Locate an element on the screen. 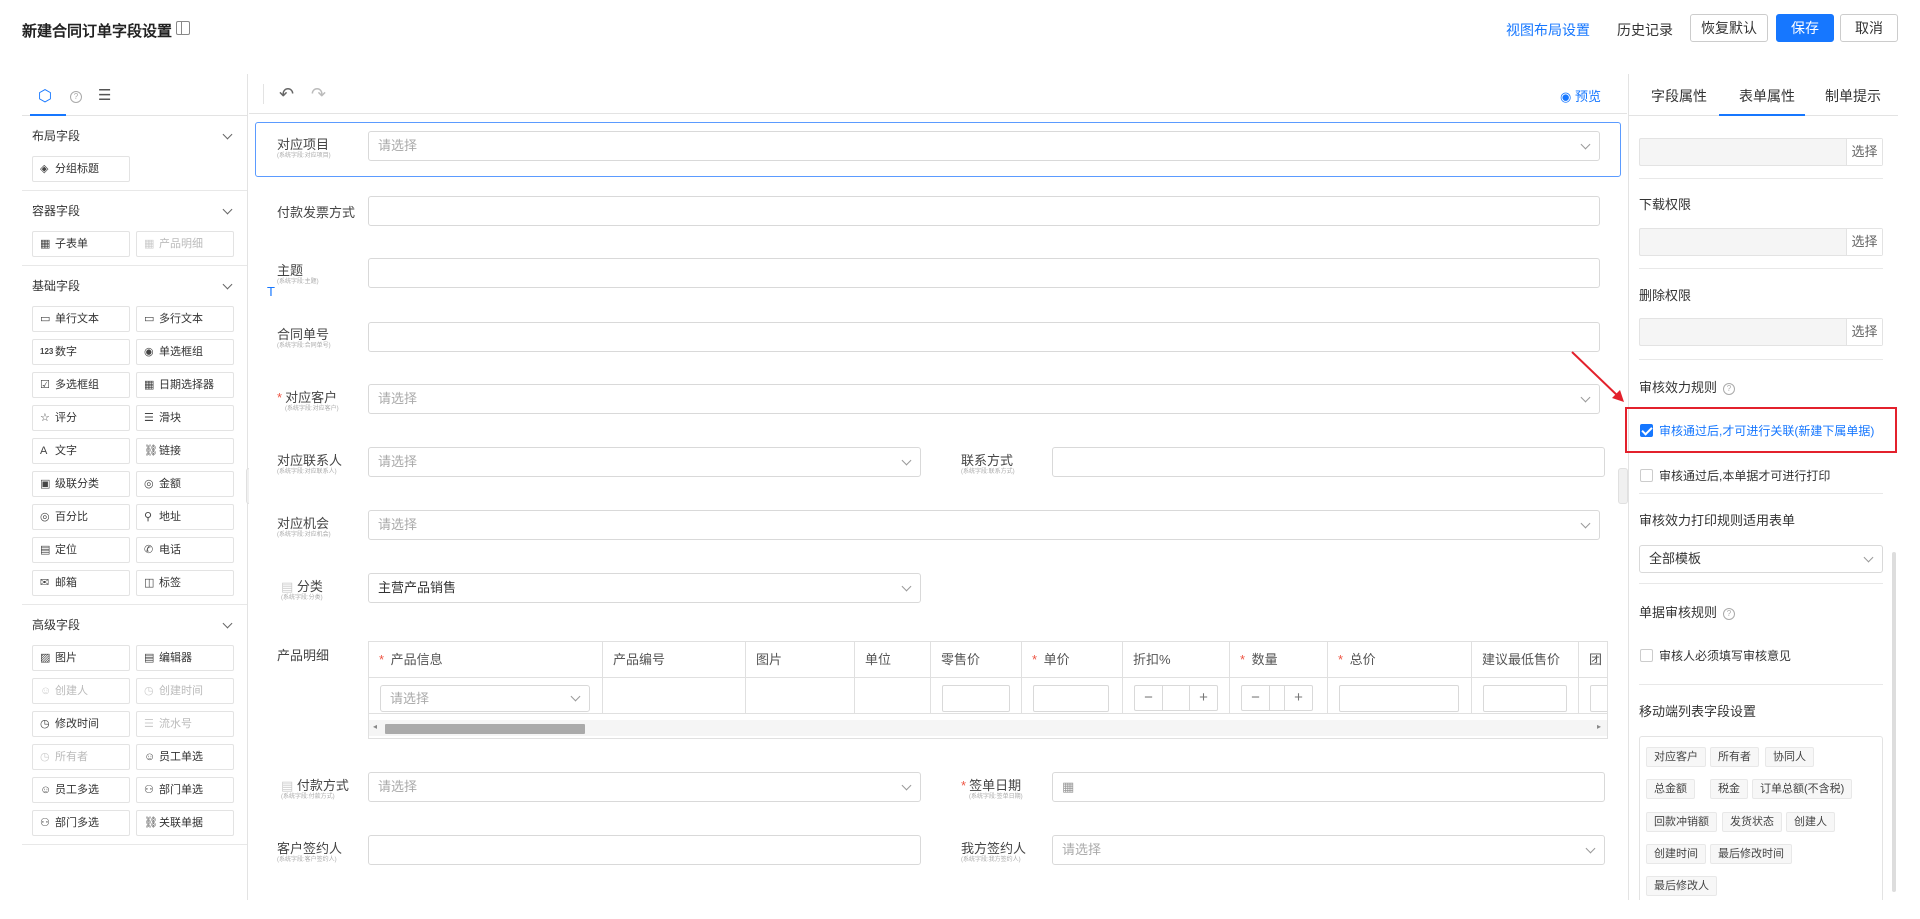  palette-item: ⛓ 链接 is located at coordinates (185, 451).